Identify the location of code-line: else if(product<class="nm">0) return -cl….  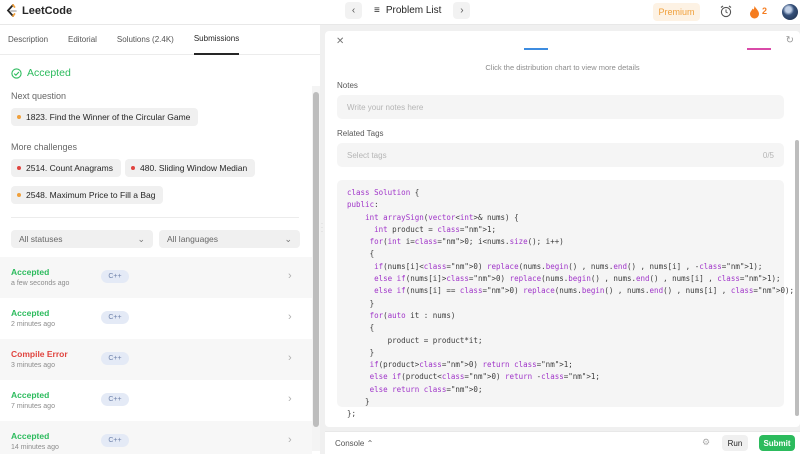
(484, 377).